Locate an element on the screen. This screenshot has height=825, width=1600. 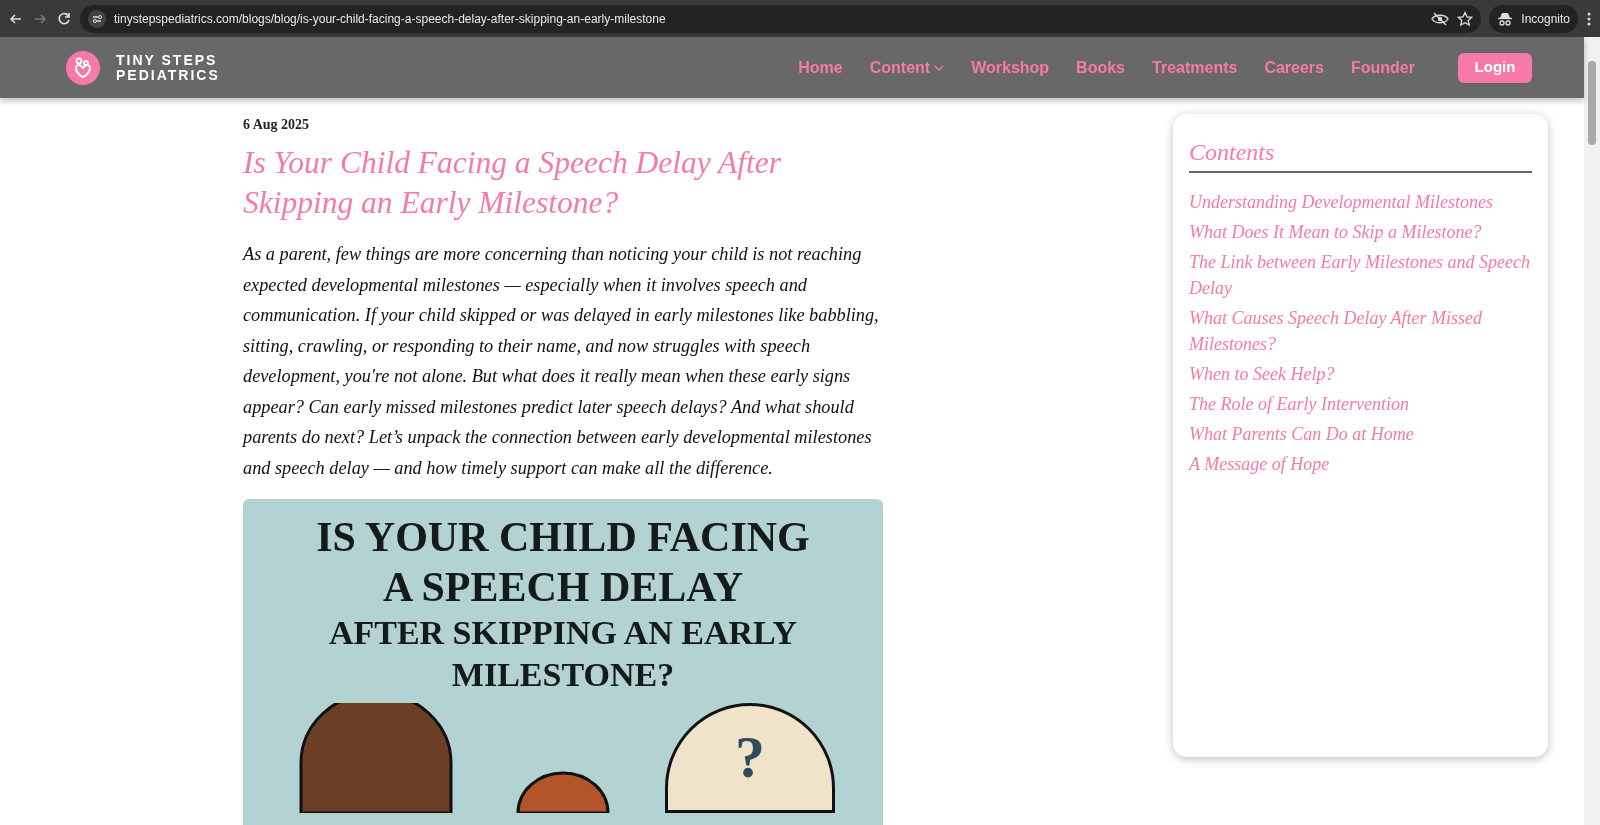
illustration-heading: AFTER SKIPPING AN EARLY is located at coordinates (563, 633).